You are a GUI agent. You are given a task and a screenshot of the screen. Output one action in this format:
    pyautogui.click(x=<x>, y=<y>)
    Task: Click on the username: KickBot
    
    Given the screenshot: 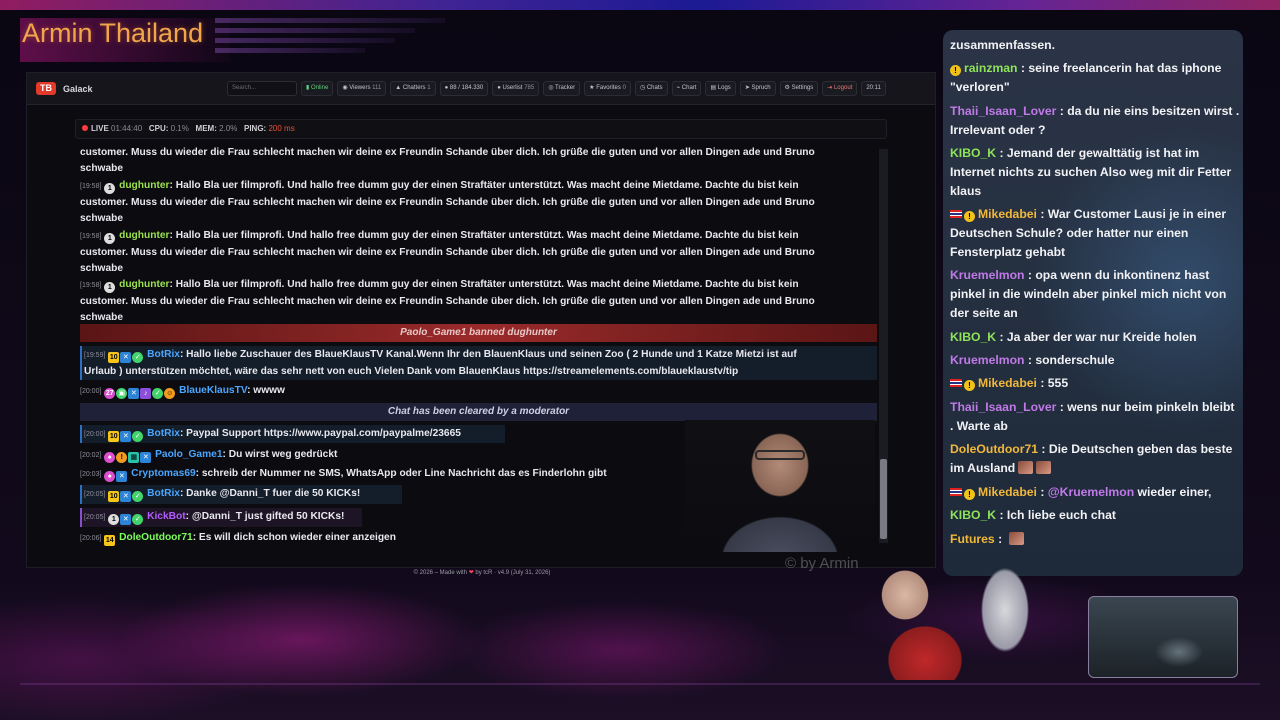 What is the action you would take?
    pyautogui.click(x=166, y=516)
    